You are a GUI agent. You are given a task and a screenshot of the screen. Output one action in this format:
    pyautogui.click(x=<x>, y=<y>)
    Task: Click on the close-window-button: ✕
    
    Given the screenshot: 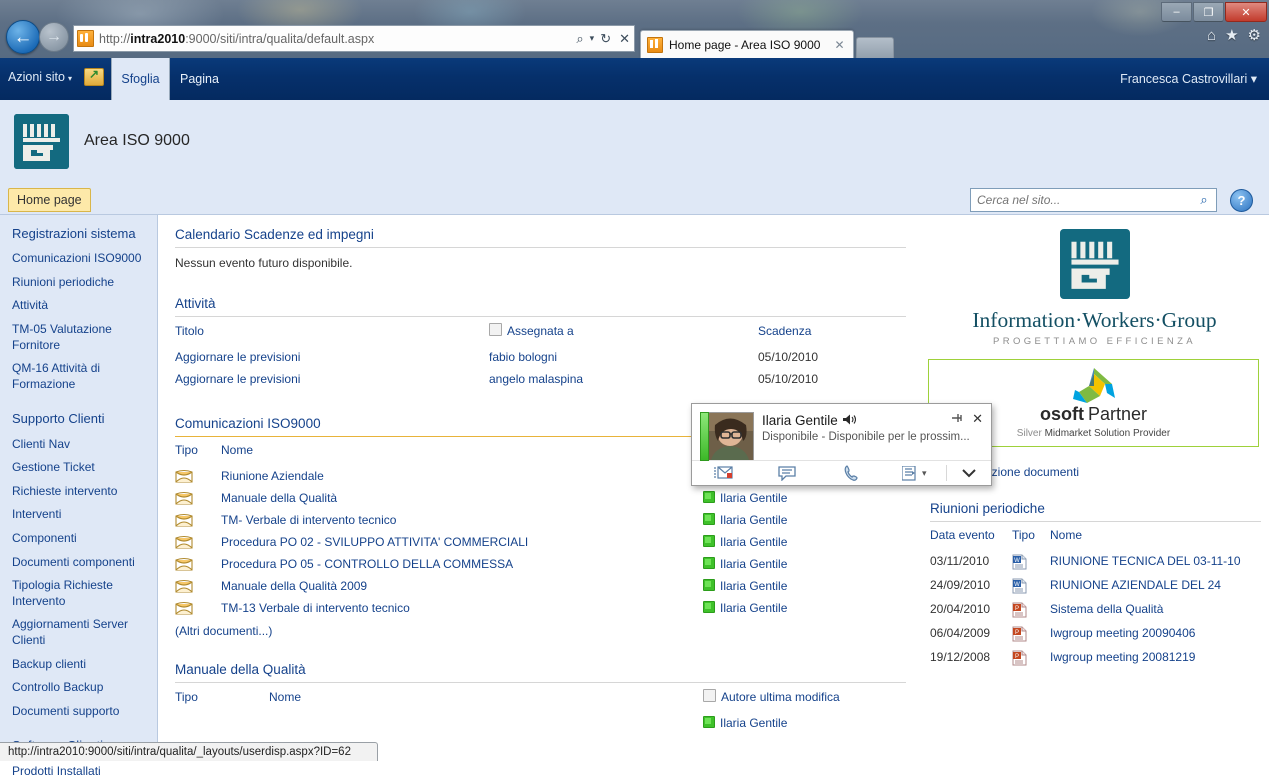 What is the action you would take?
    pyautogui.click(x=1246, y=12)
    